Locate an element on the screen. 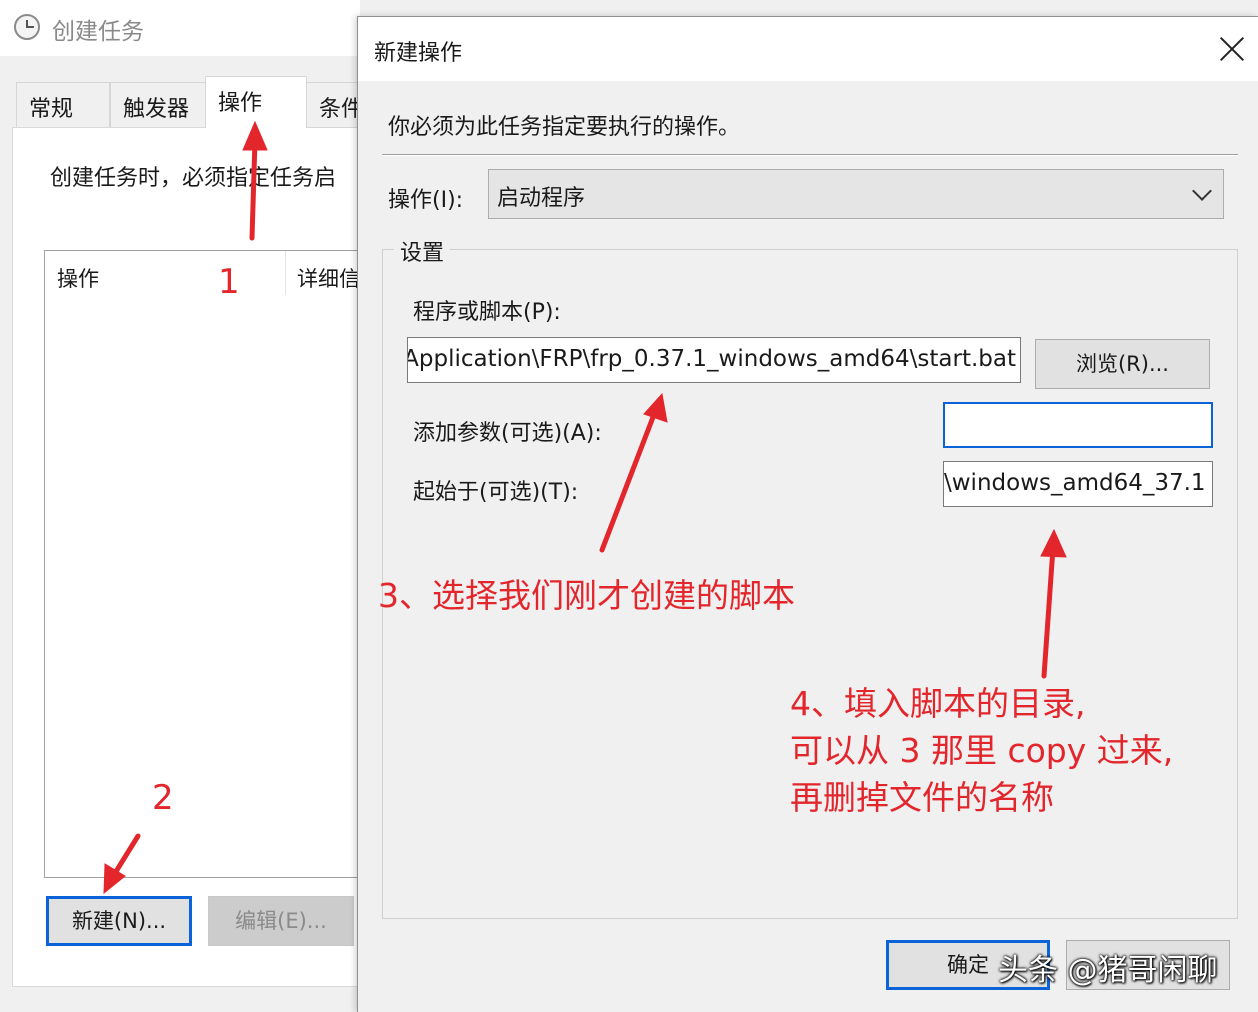 Image resolution: width=1258 pixels, height=1012 pixels. program-label: 程序或脚本(P): is located at coordinates (487, 312).